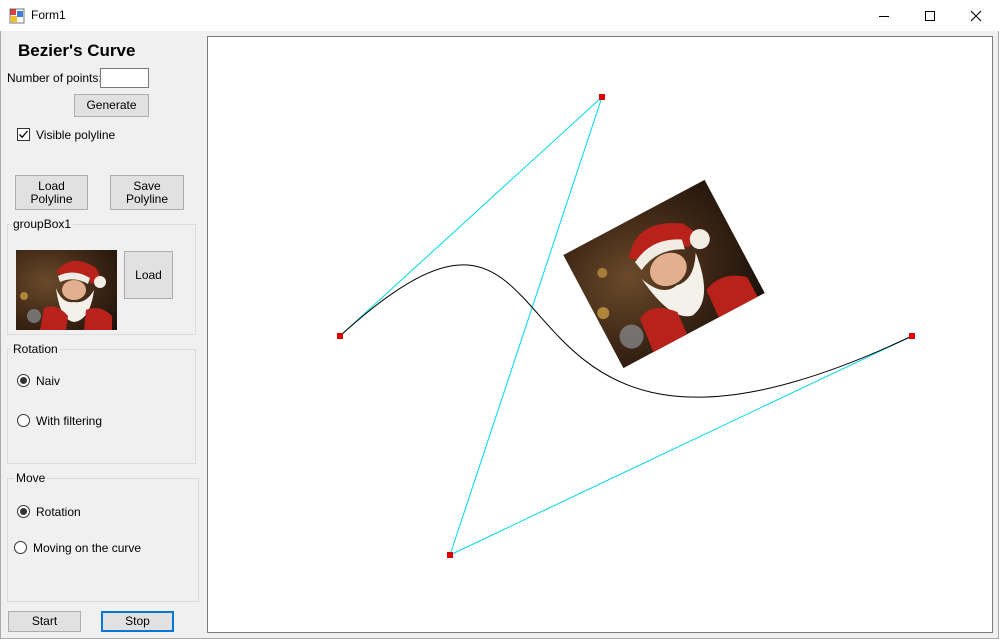 This screenshot has width=999, height=639. Describe the element at coordinates (124, 78) in the screenshot. I see `points-input` at that location.